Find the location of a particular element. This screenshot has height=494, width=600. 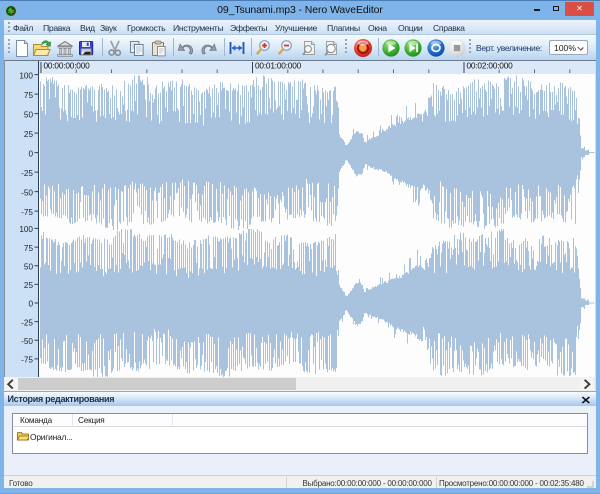

svg-text: 00:01:00:000 is located at coordinates (278, 66).